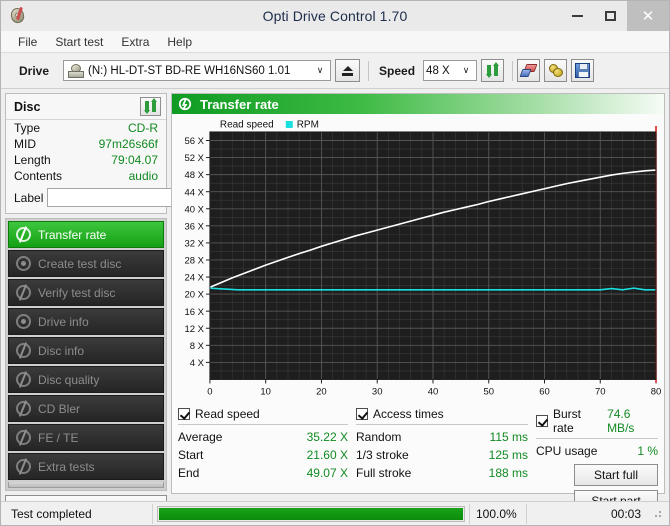  Describe the element at coordinates (450, 70) in the screenshot. I see `speed-select: 48 X ∨` at that location.